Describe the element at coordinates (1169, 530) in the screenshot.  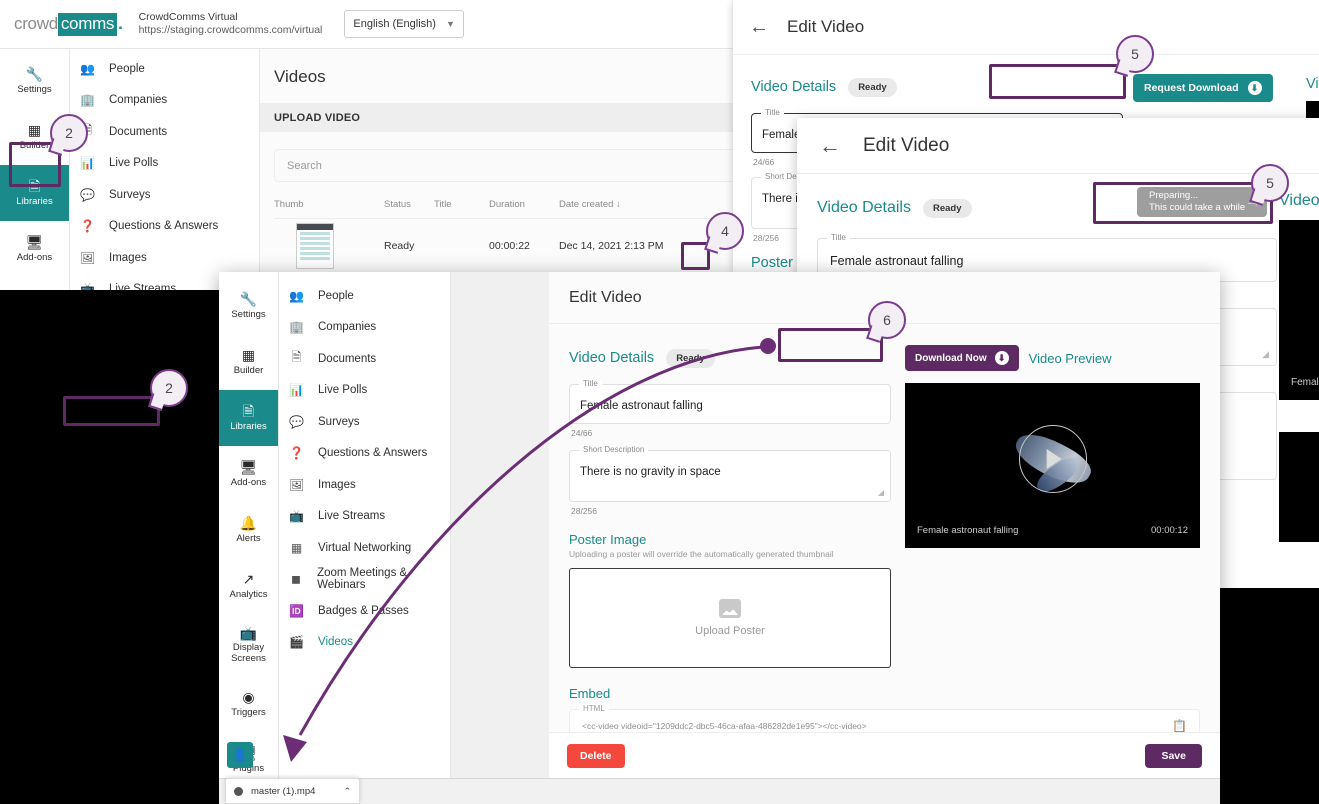
I see `video-preview-duration: 00:00:12` at that location.